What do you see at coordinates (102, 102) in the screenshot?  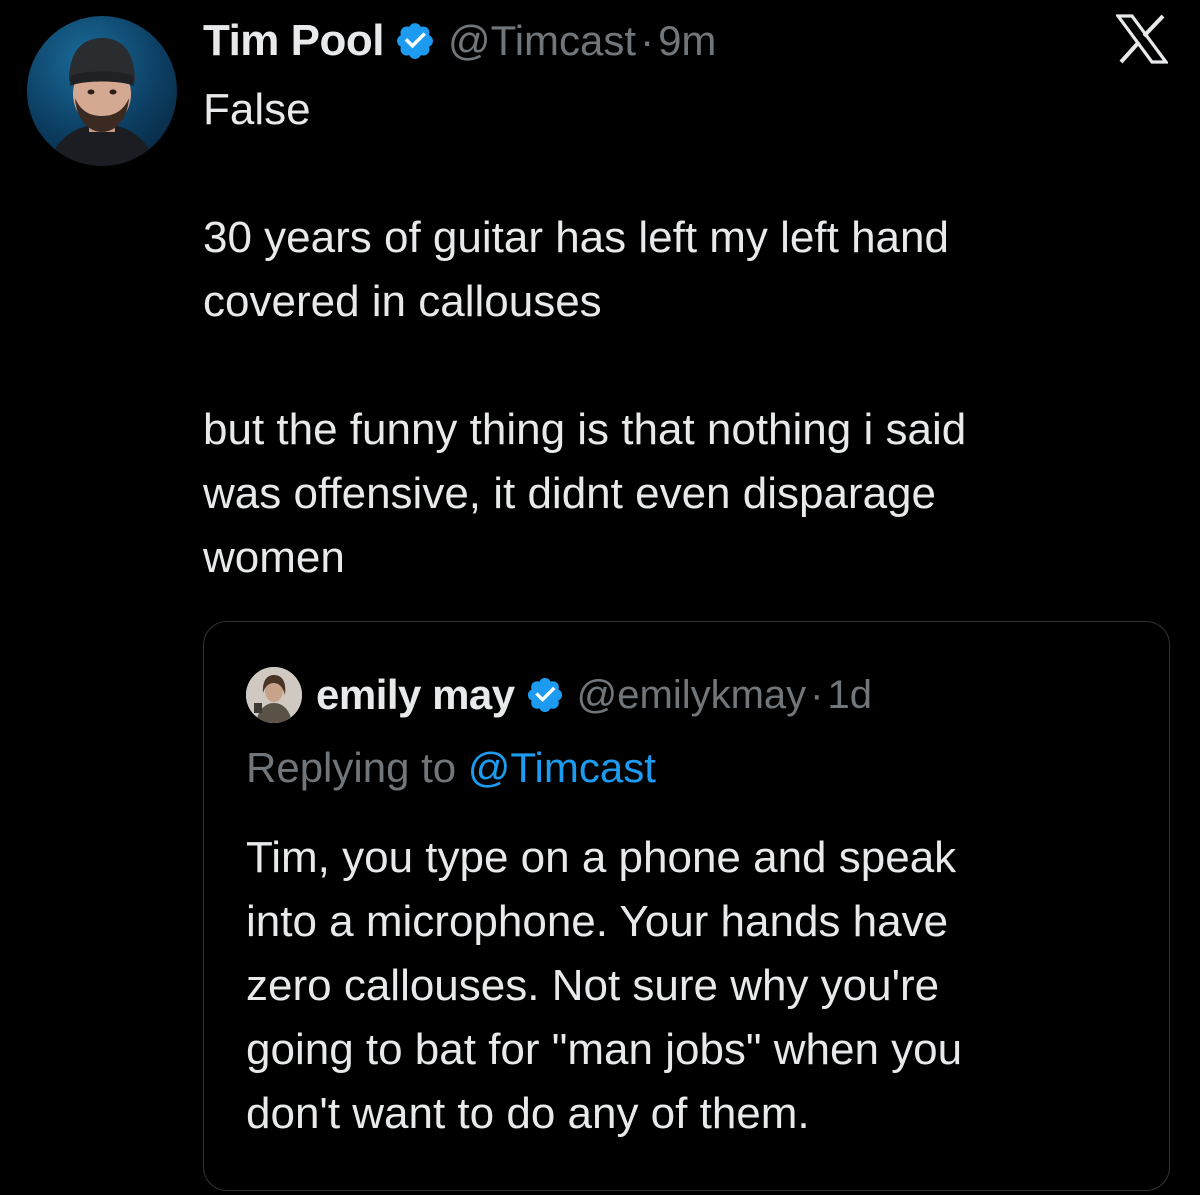 I see `author-avatar-image` at bounding box center [102, 102].